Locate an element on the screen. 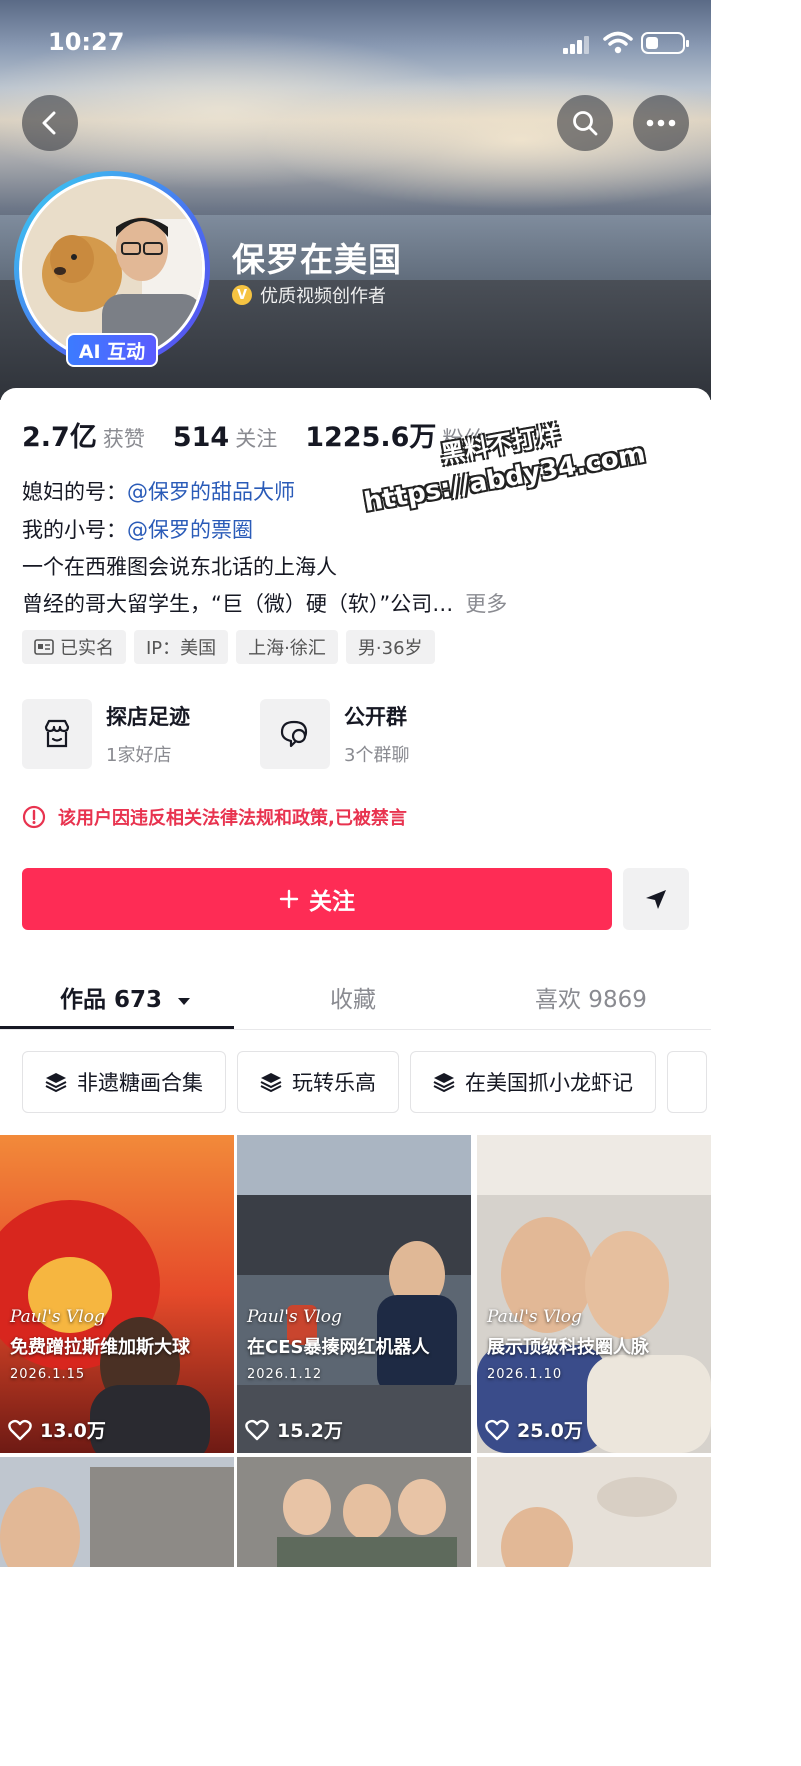 This screenshot has height=1766, width=801. video-thumbnail: Paul's Vlog 免费蹭拉斯维加斯大球 2026.1.15 13.0万 is located at coordinates (117, 1294).